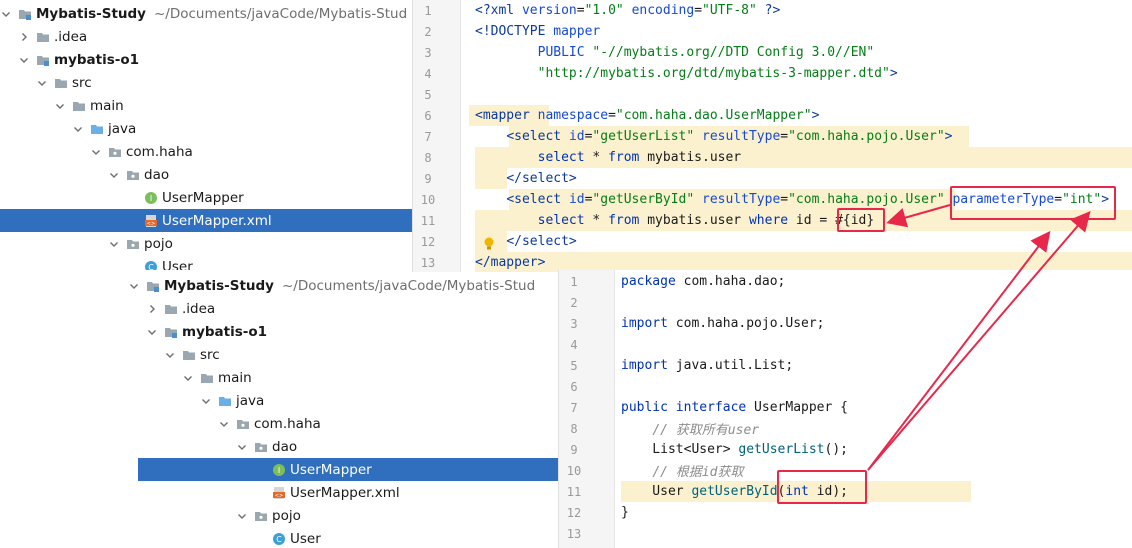  I want to click on code-line: 5 import java.util.List;, so click(845, 365).